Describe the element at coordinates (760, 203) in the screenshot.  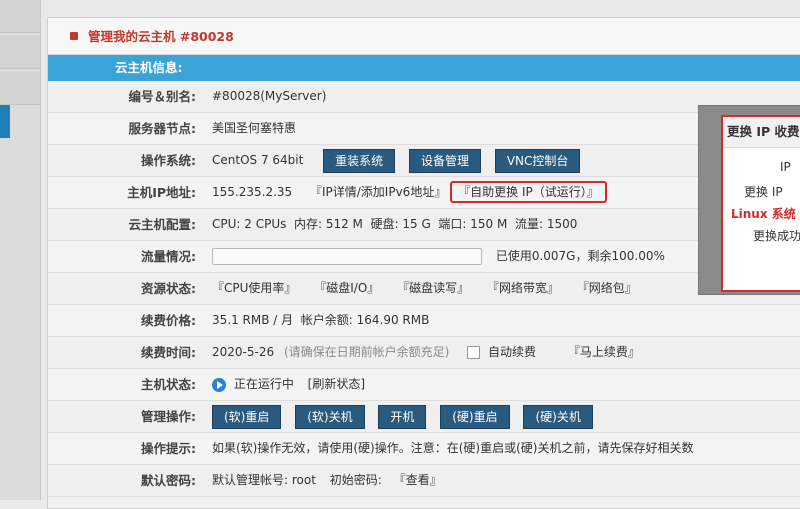
I see `dialog-body: 更换 IP 收费 IP 更换 IP Linux 系统 更换成功` at that location.